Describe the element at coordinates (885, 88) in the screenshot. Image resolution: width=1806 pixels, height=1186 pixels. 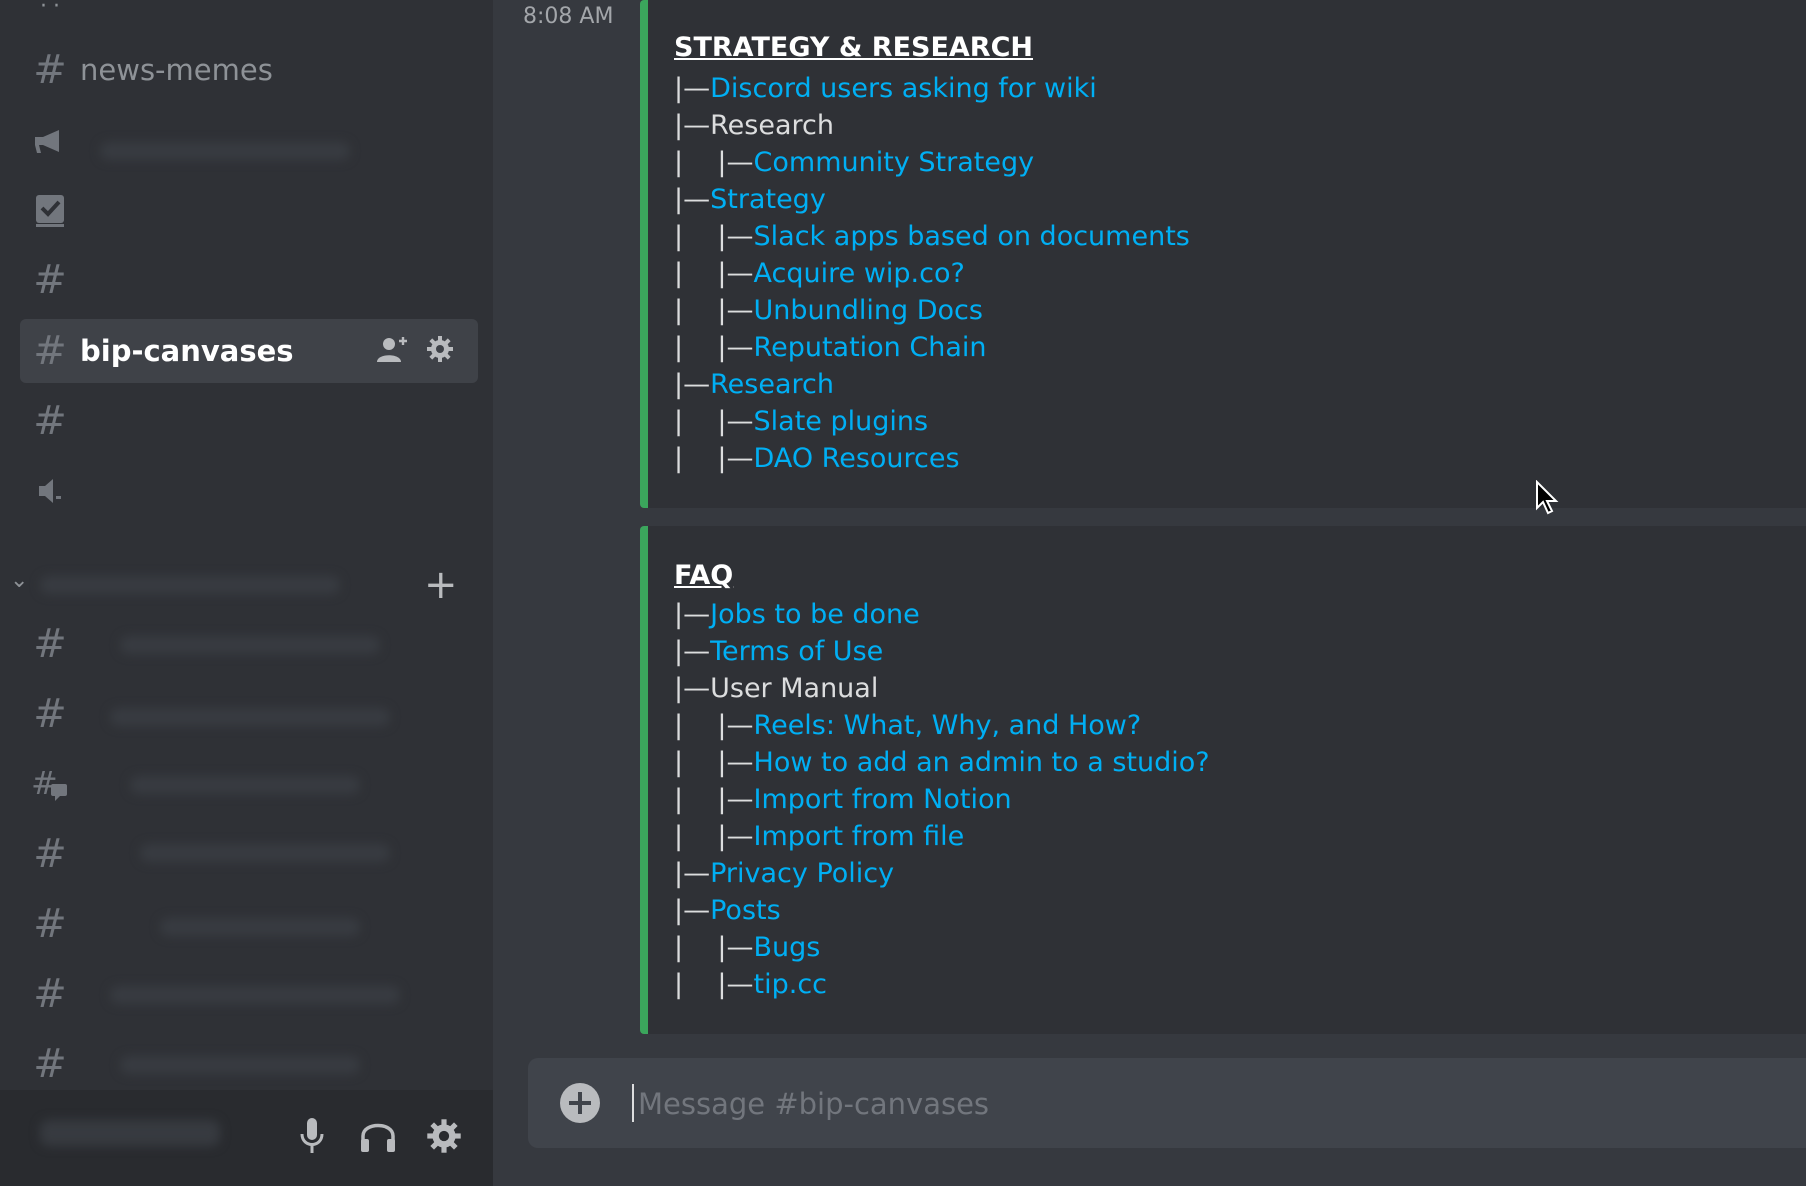
I see `tree-item: |— Discord users asking for wiki` at that location.